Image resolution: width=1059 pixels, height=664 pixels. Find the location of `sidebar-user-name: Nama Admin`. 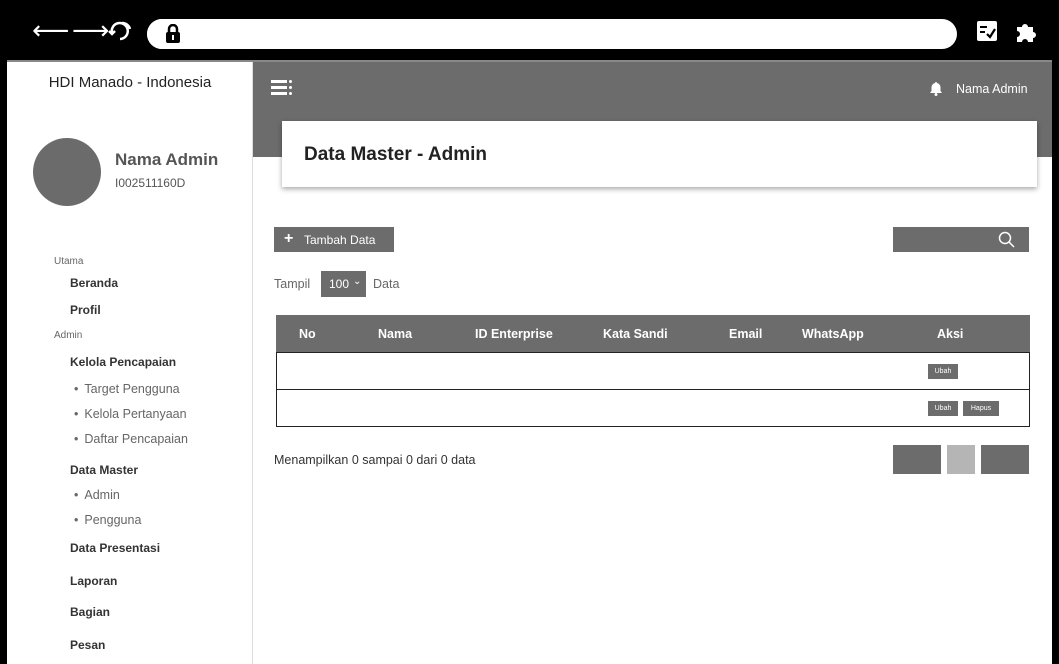

sidebar-user-name: Nama Admin is located at coordinates (167, 159).